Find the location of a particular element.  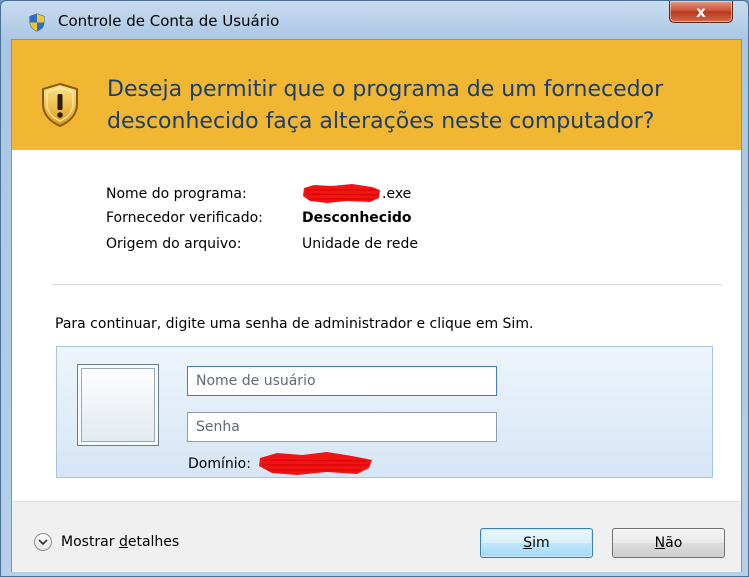

chevron-down-icon is located at coordinates (43, 542).